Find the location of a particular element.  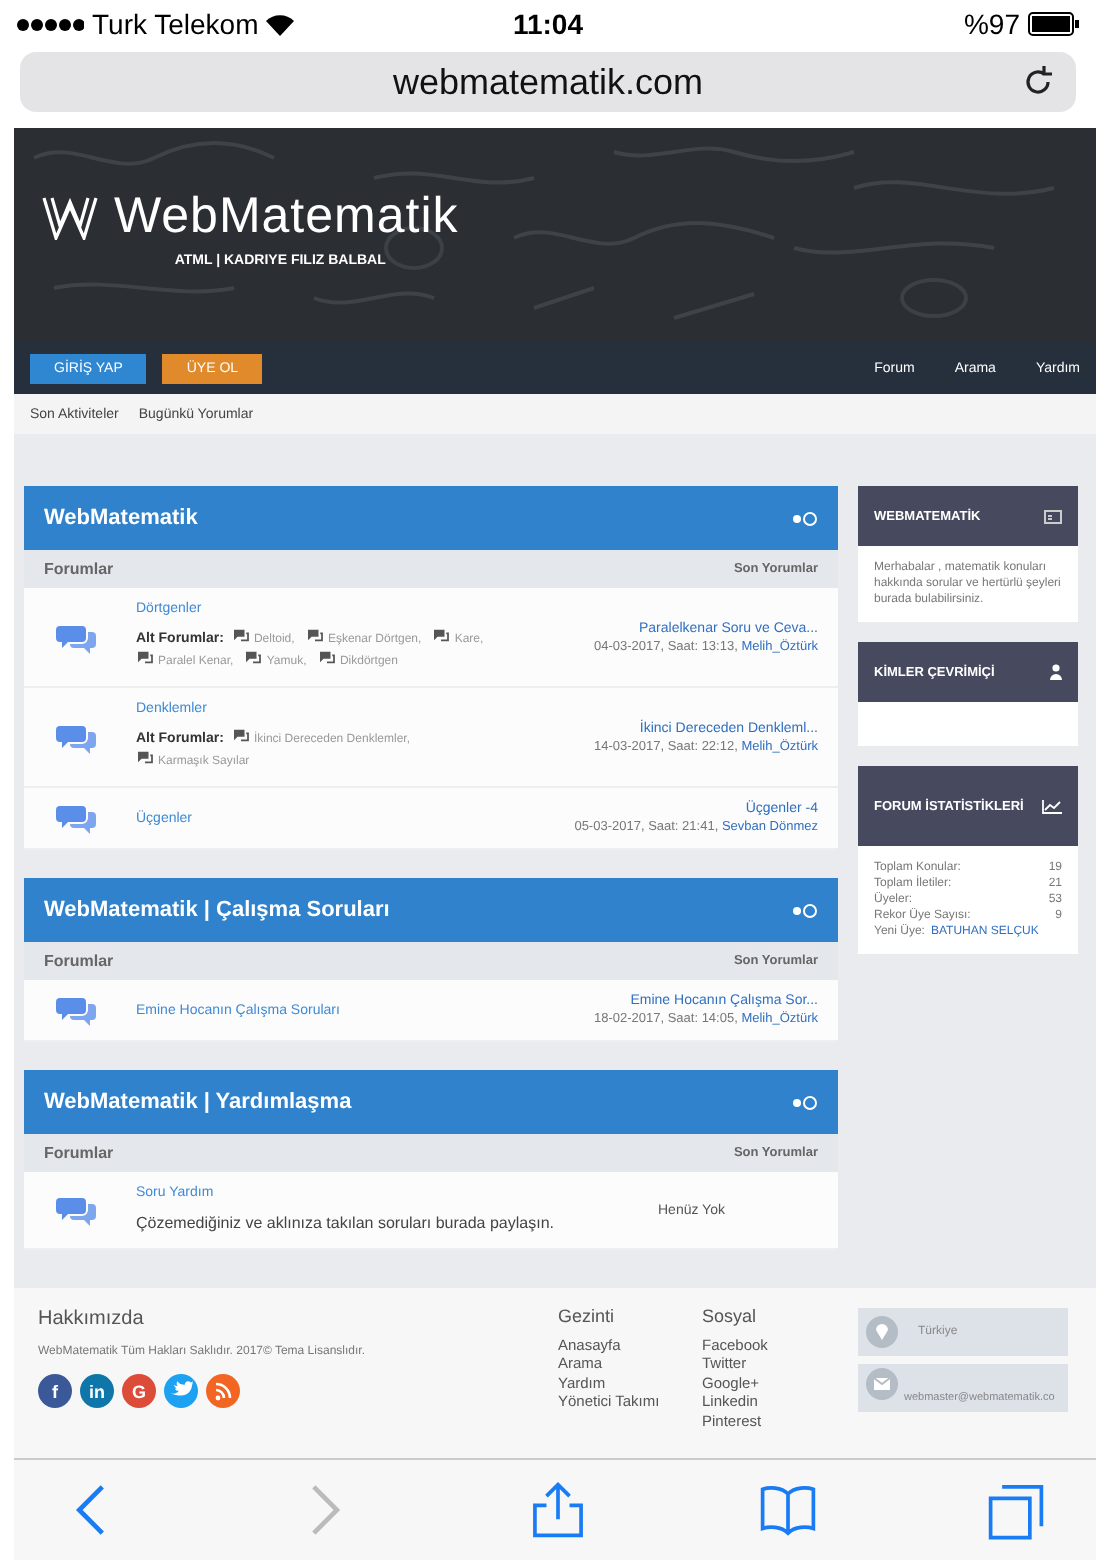

social-button: G is located at coordinates (139, 1391).